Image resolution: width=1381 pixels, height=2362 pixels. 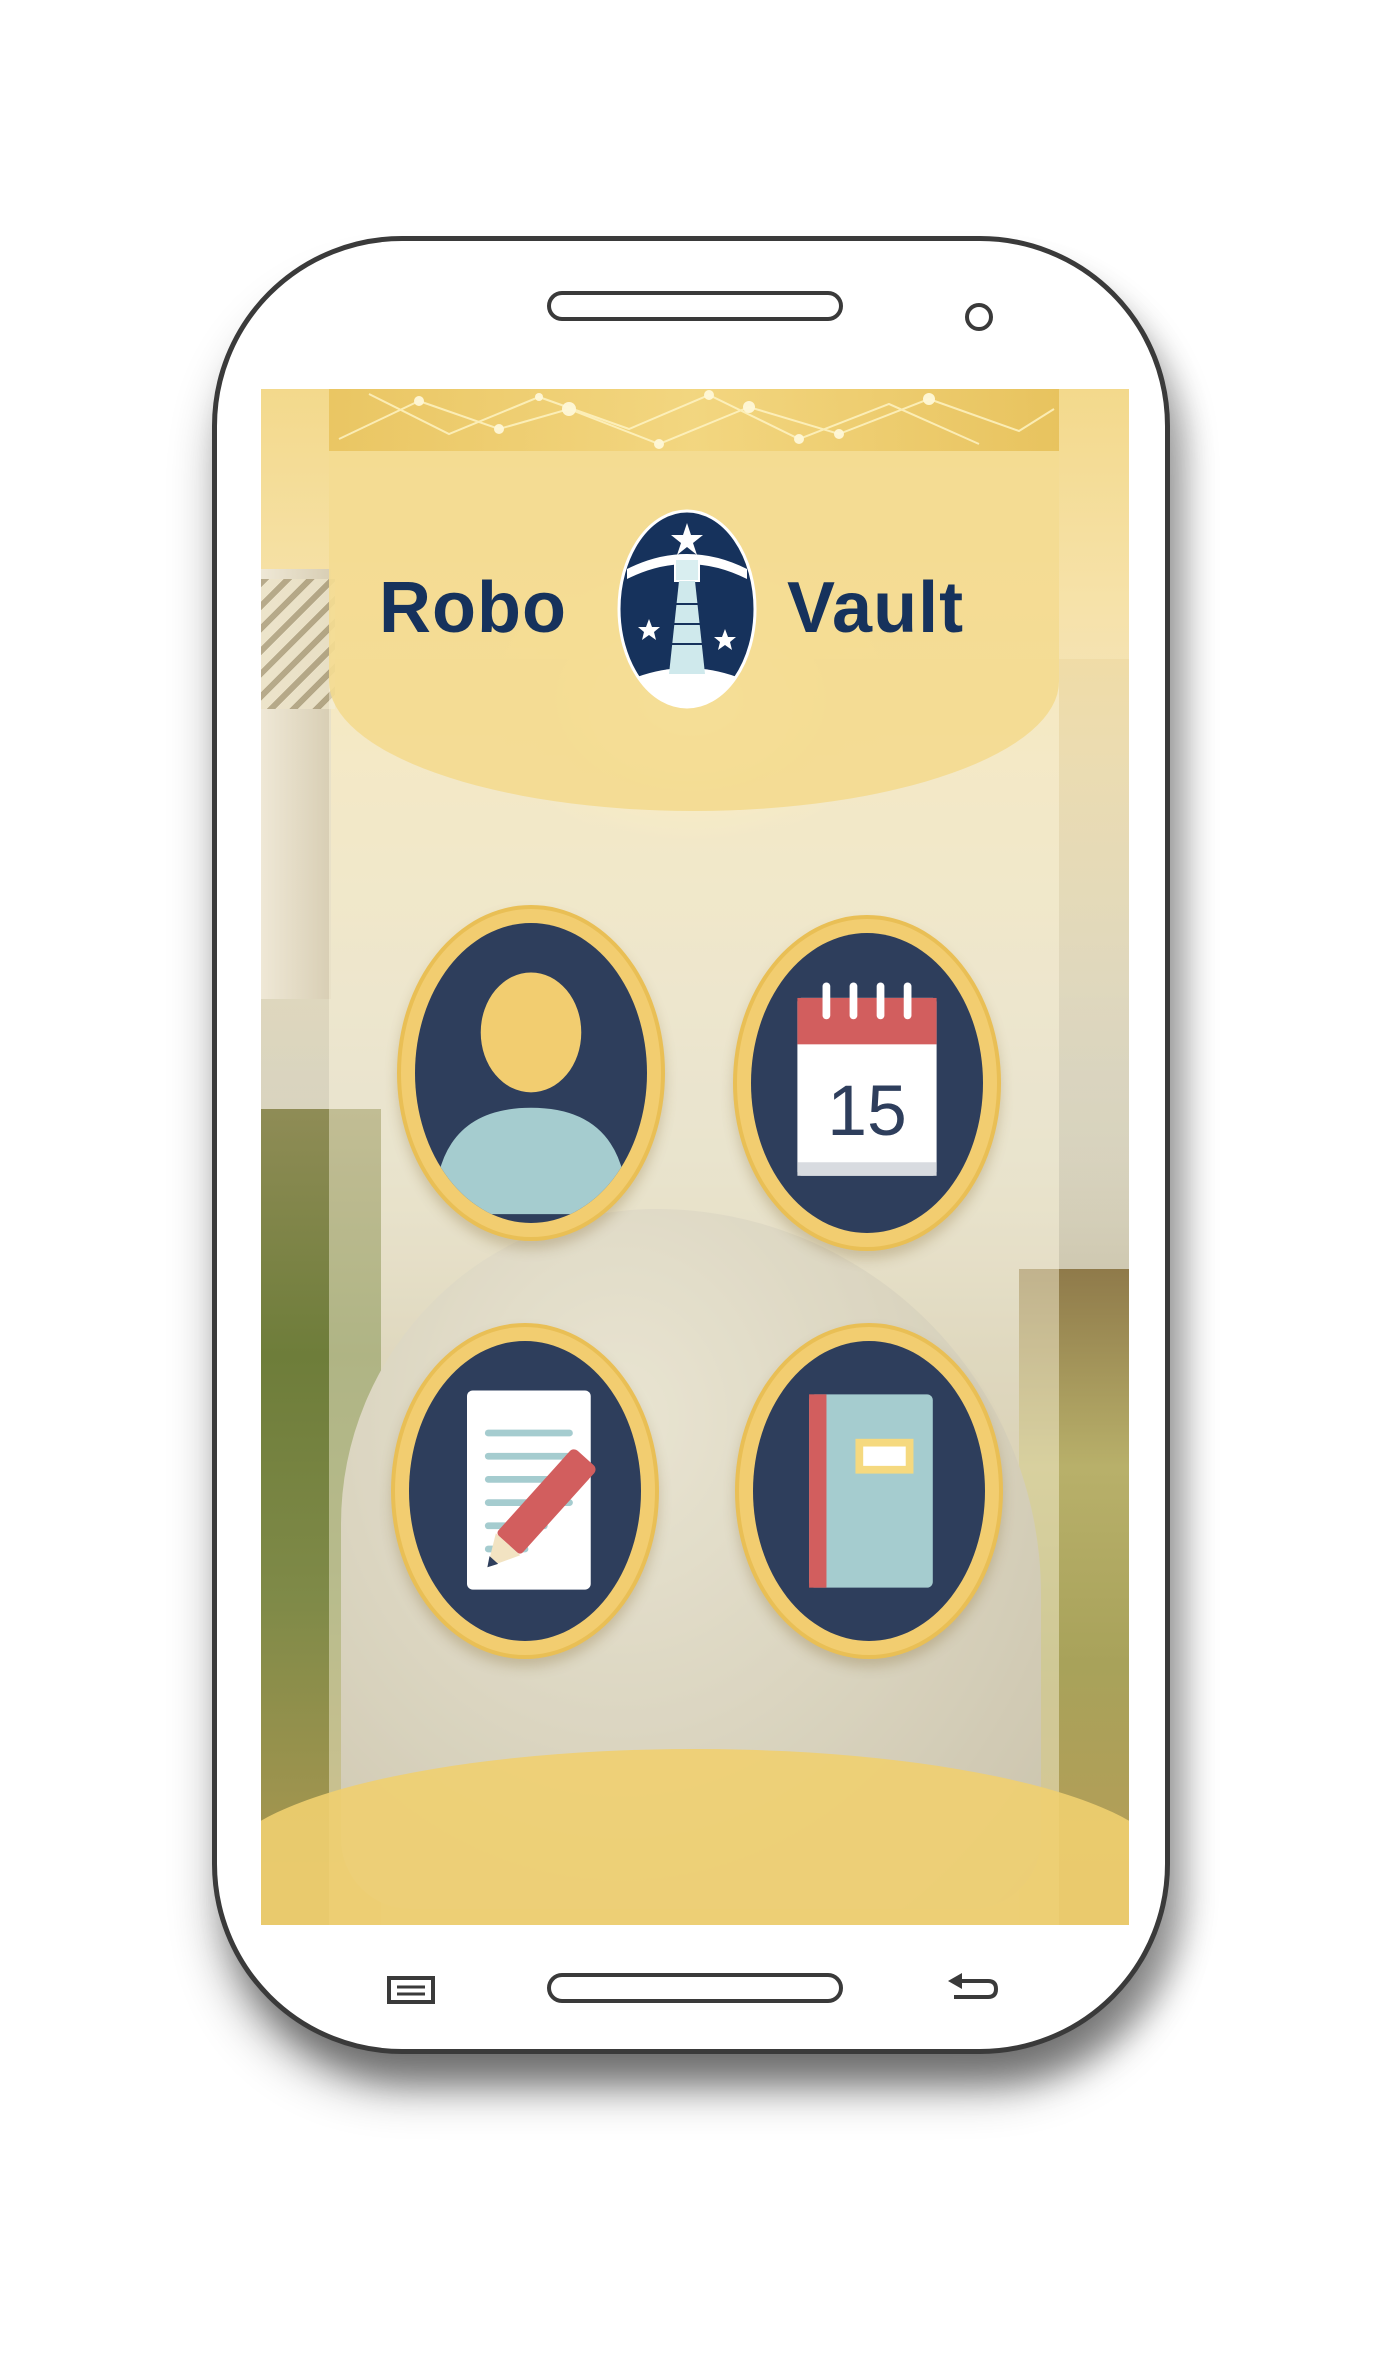 I want to click on calendar-tile-button: 15, so click(x=867, y=1083).